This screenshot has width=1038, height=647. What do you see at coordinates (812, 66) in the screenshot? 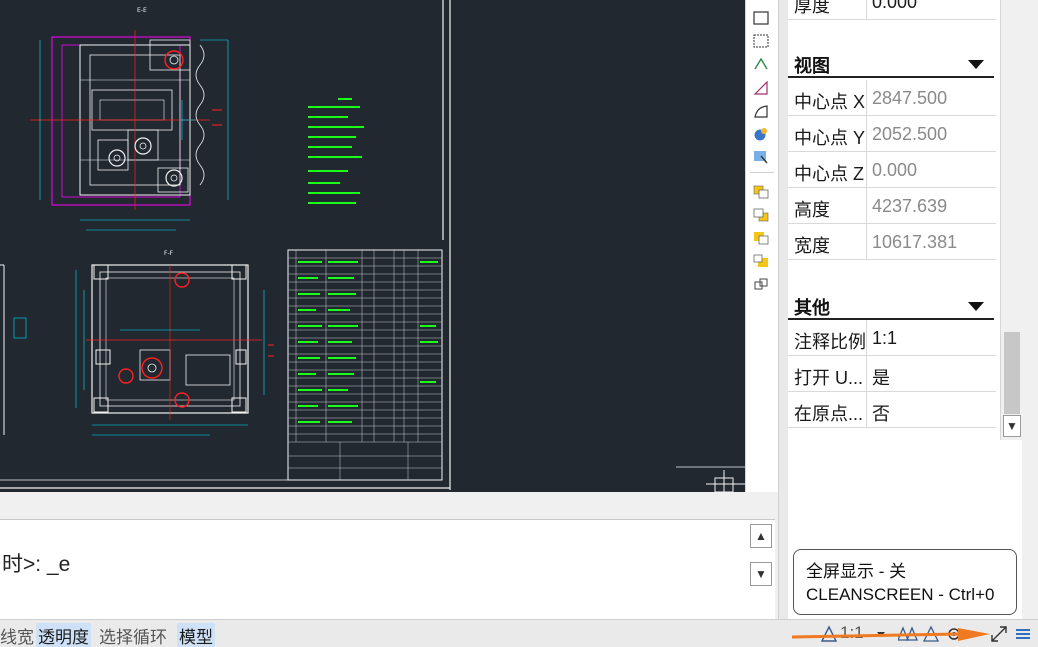
I see `section-title: 视图` at bounding box center [812, 66].